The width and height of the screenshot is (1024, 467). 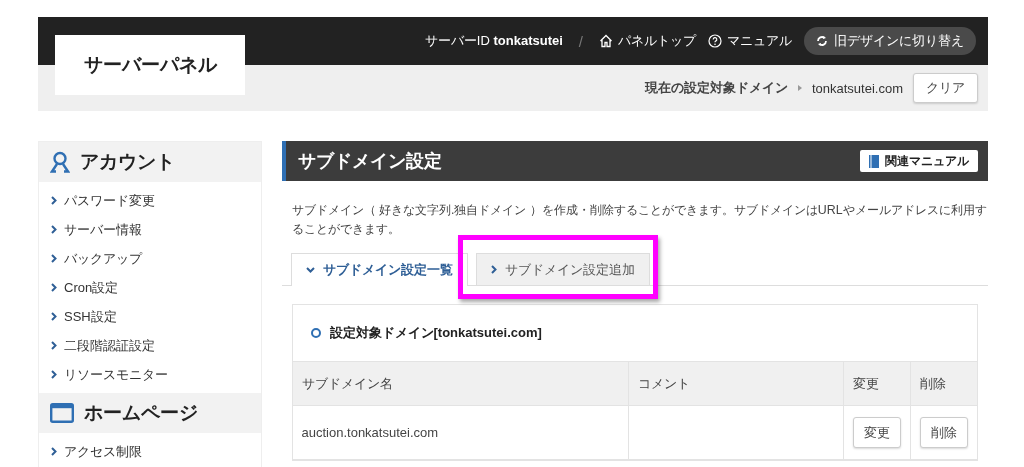 I want to click on refresh-icon, so click(x=822, y=41).